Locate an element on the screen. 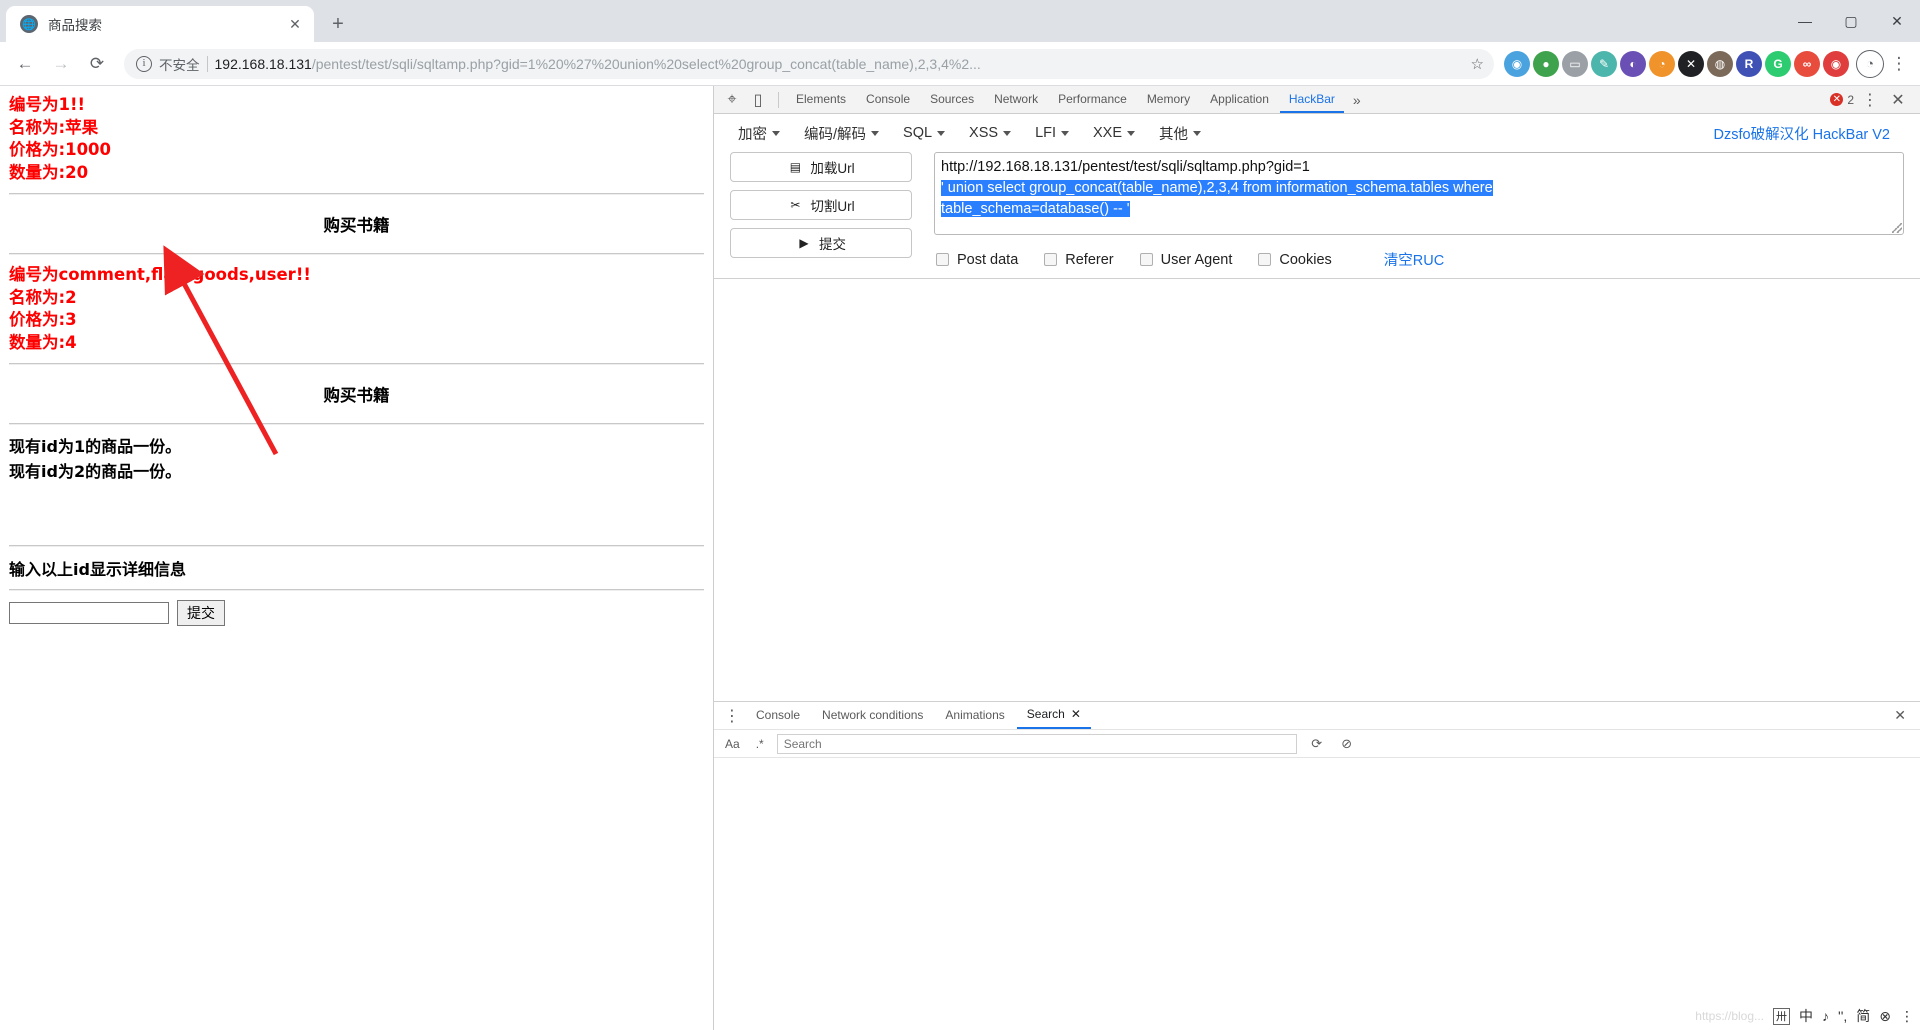 The width and height of the screenshot is (1920, 1030). drawer-tab-animations: Animations is located at coordinates (974, 715).